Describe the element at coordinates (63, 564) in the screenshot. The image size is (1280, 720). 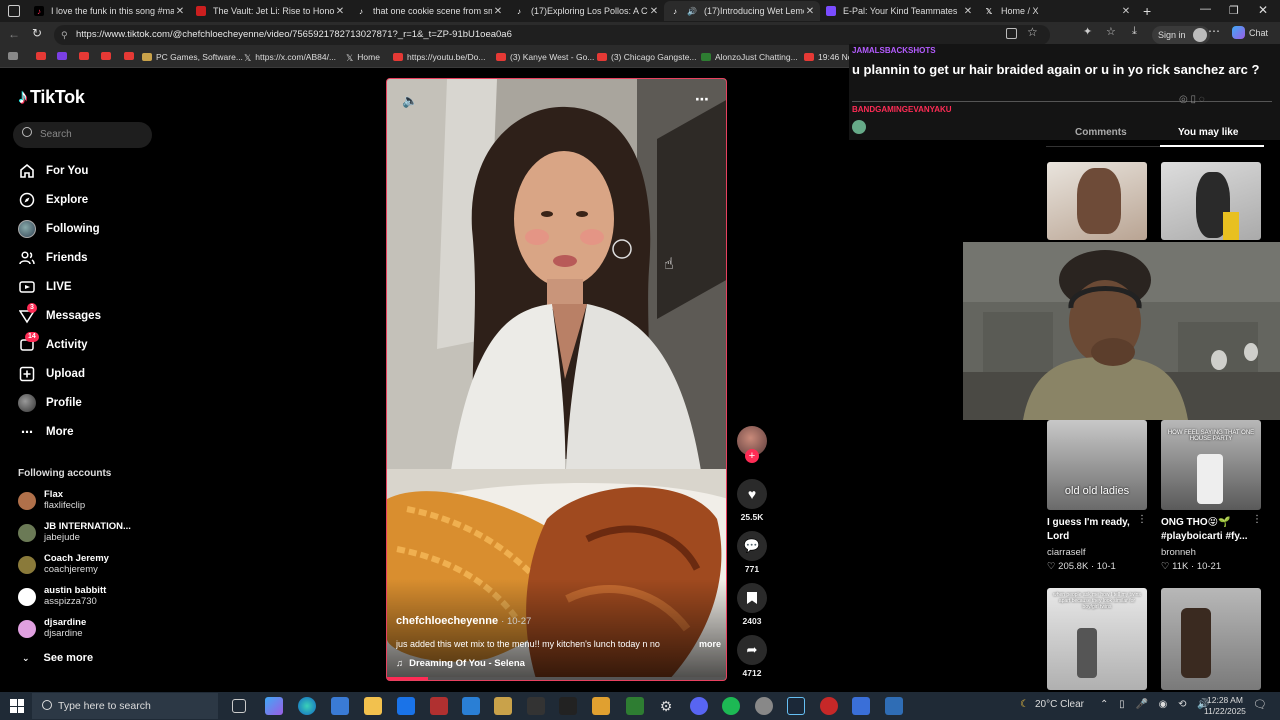
I see `following-account: Coach Jeremy coachjeremy` at that location.